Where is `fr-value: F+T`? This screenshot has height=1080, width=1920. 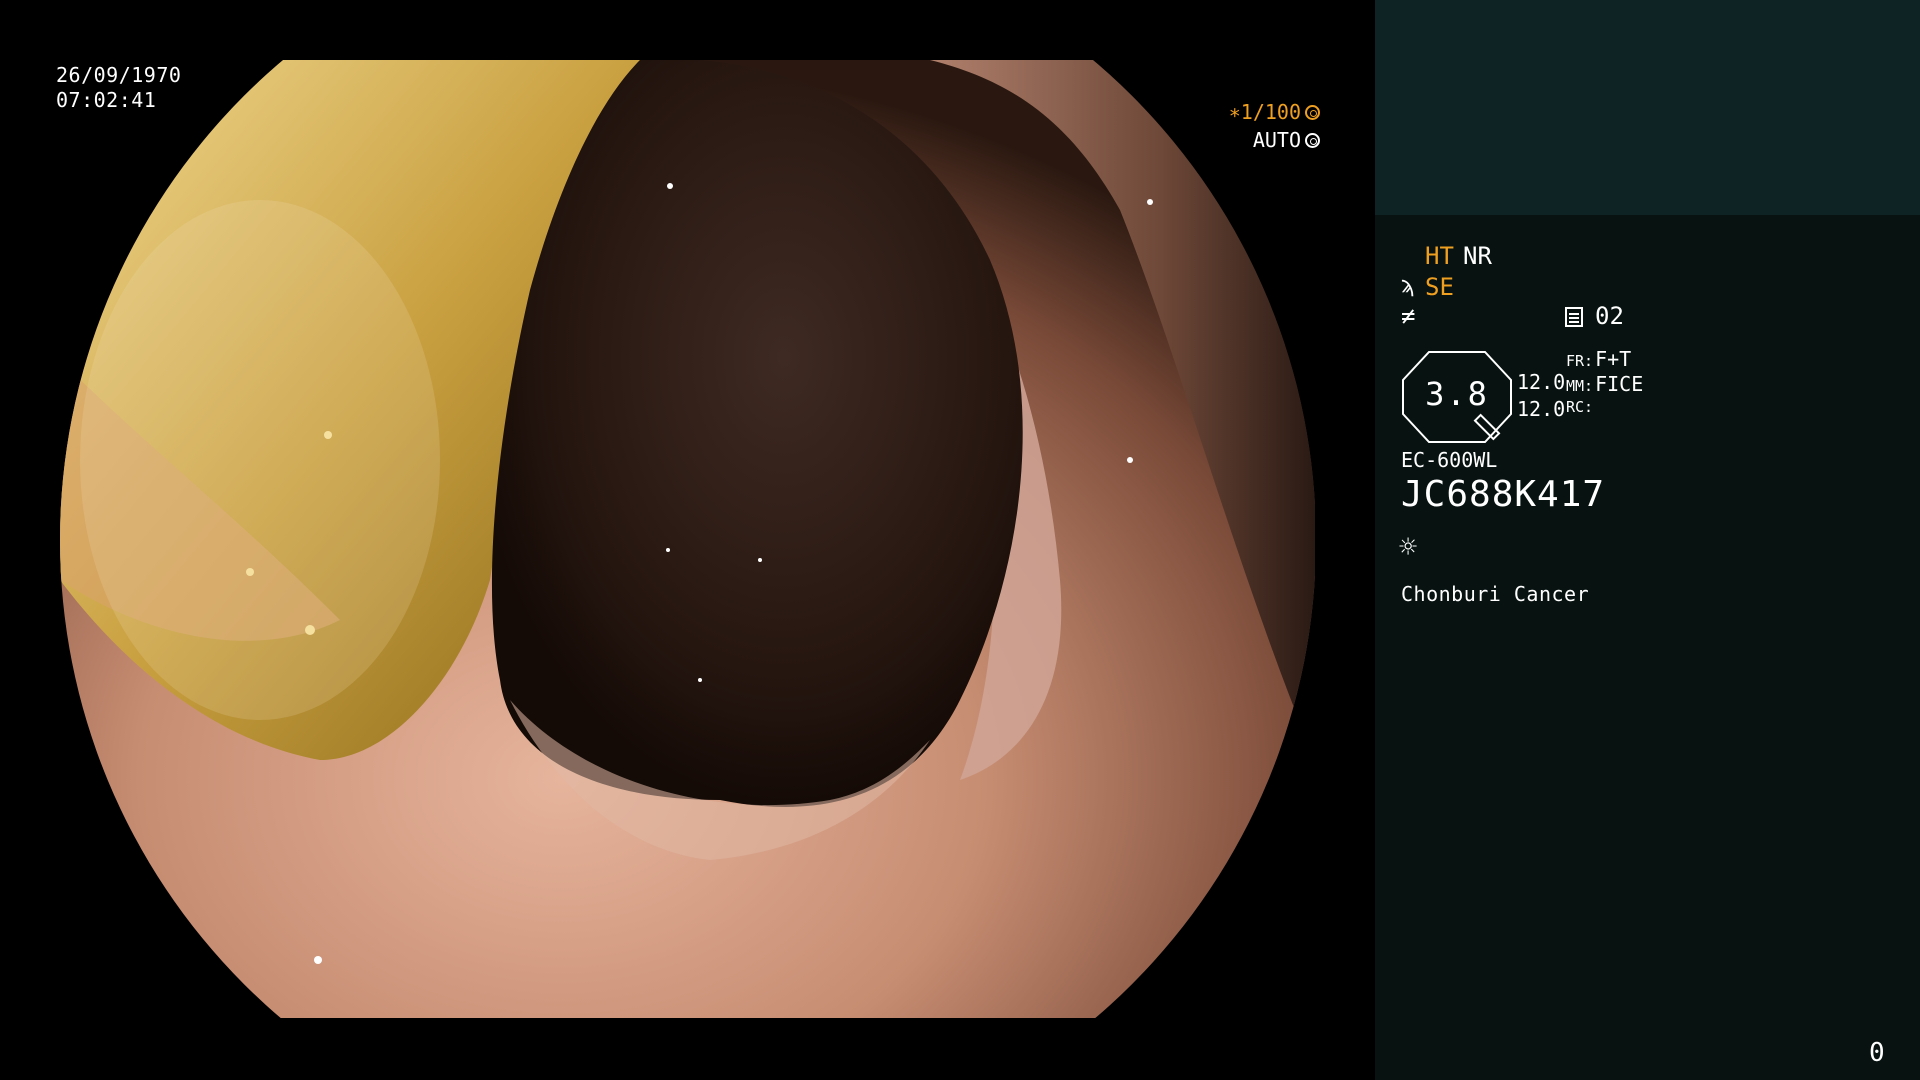 fr-value: F+T is located at coordinates (1613, 359).